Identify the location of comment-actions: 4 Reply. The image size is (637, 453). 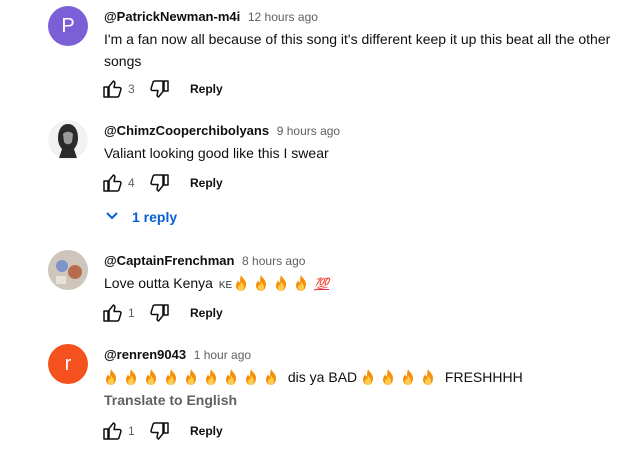
(161, 183).